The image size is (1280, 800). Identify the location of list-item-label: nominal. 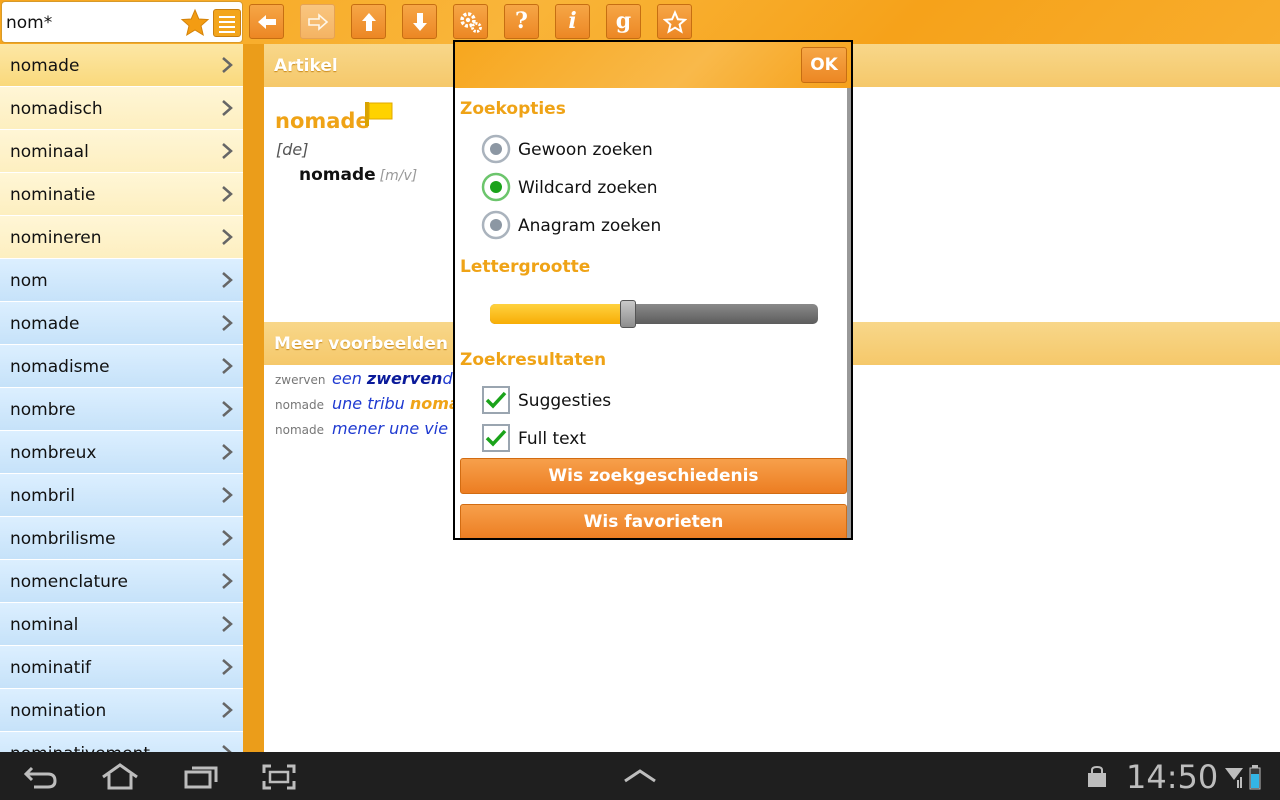
(44, 625).